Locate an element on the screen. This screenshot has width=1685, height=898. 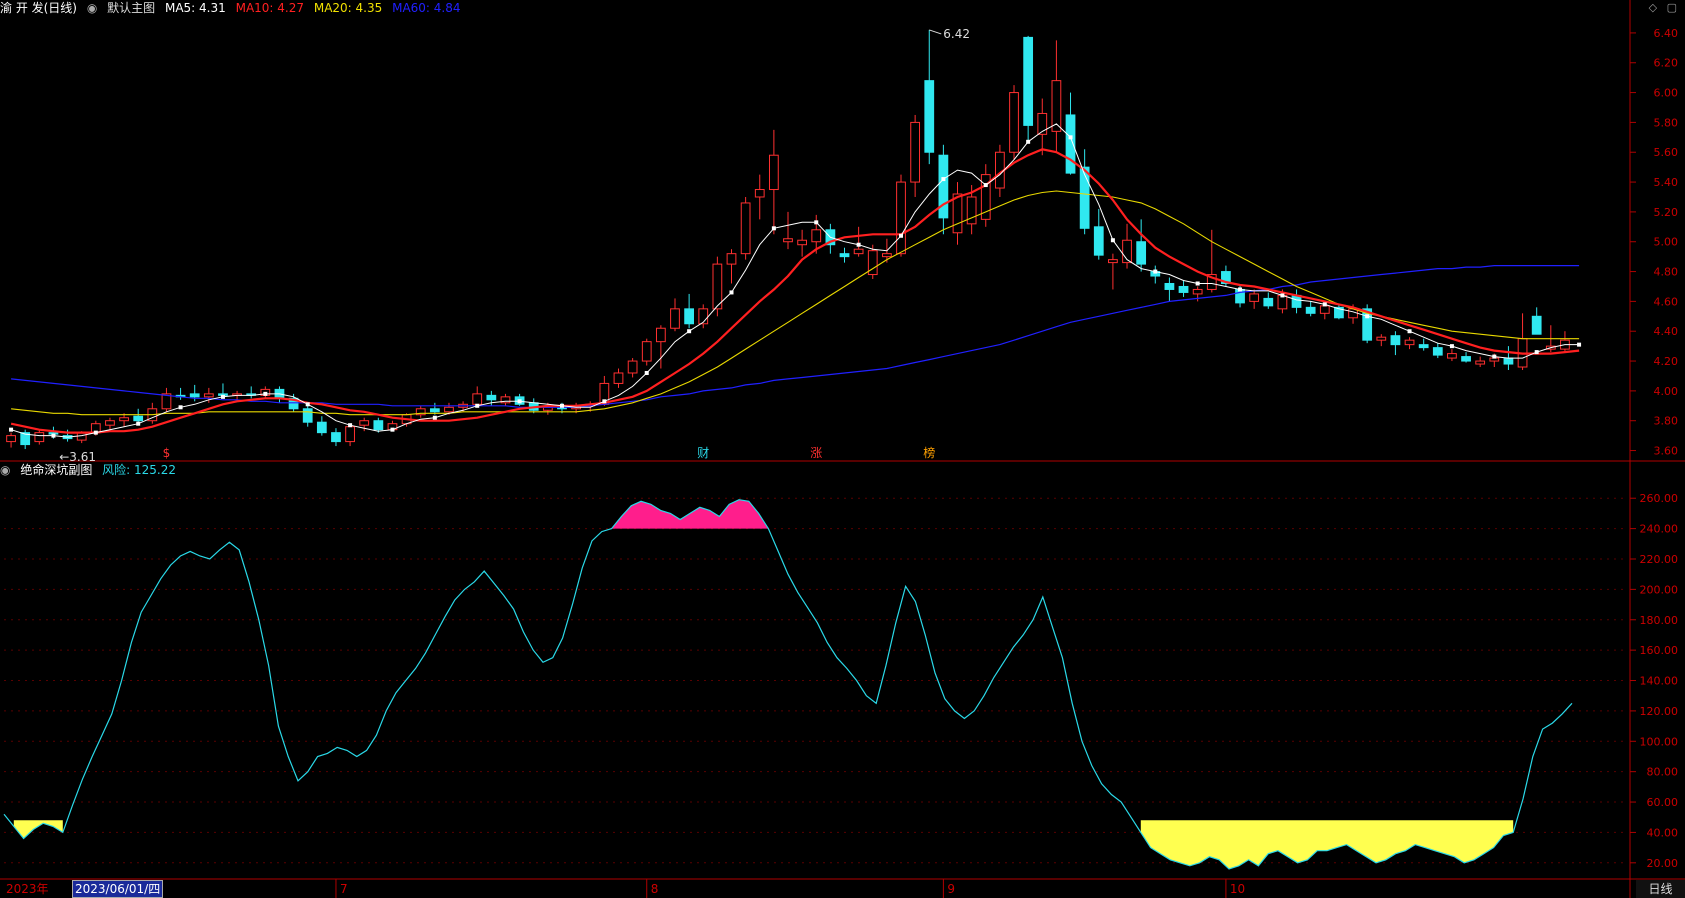
period-button: 日线 is located at coordinates (1660, 889).